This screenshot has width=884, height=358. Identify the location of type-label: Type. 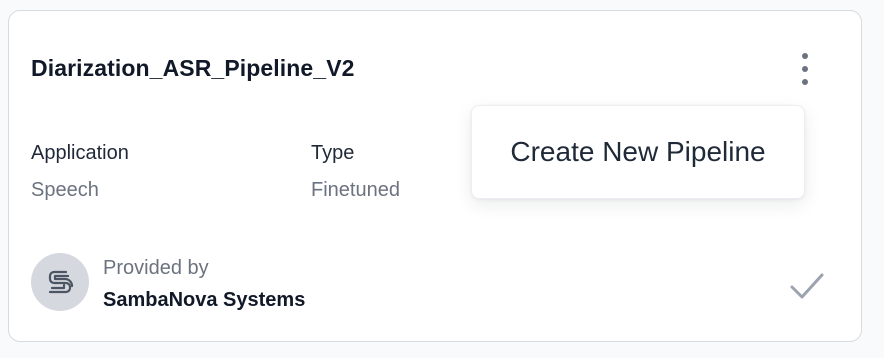
(333, 153).